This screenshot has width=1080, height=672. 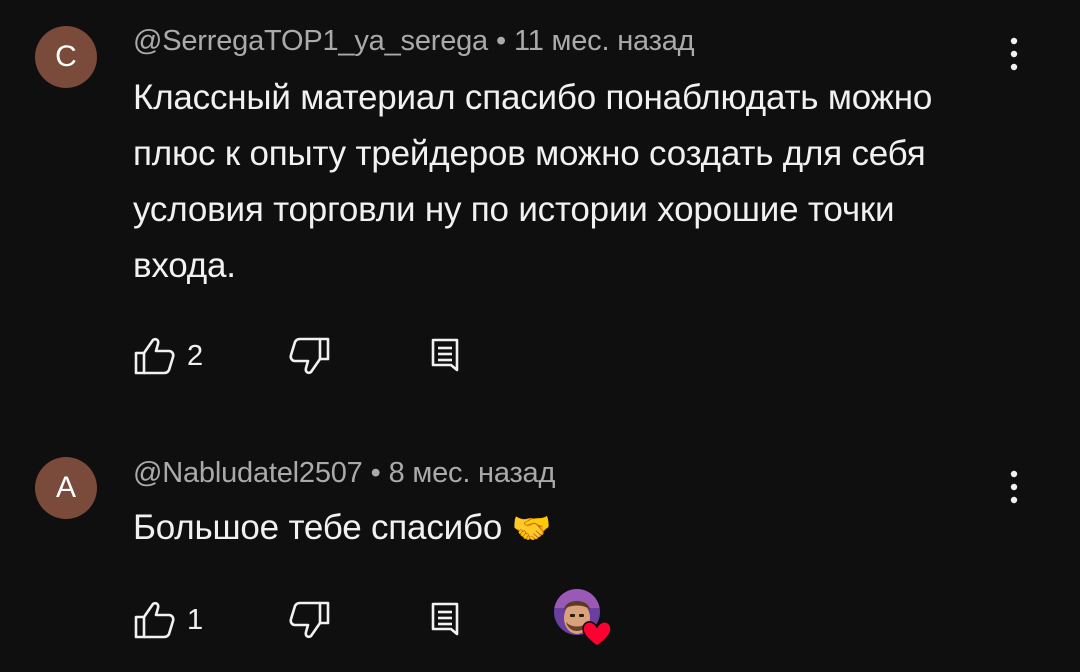 I want to click on comment-meta: @SerregaTOP1_ya_serega • 11 мес. назад, so click(x=414, y=41).